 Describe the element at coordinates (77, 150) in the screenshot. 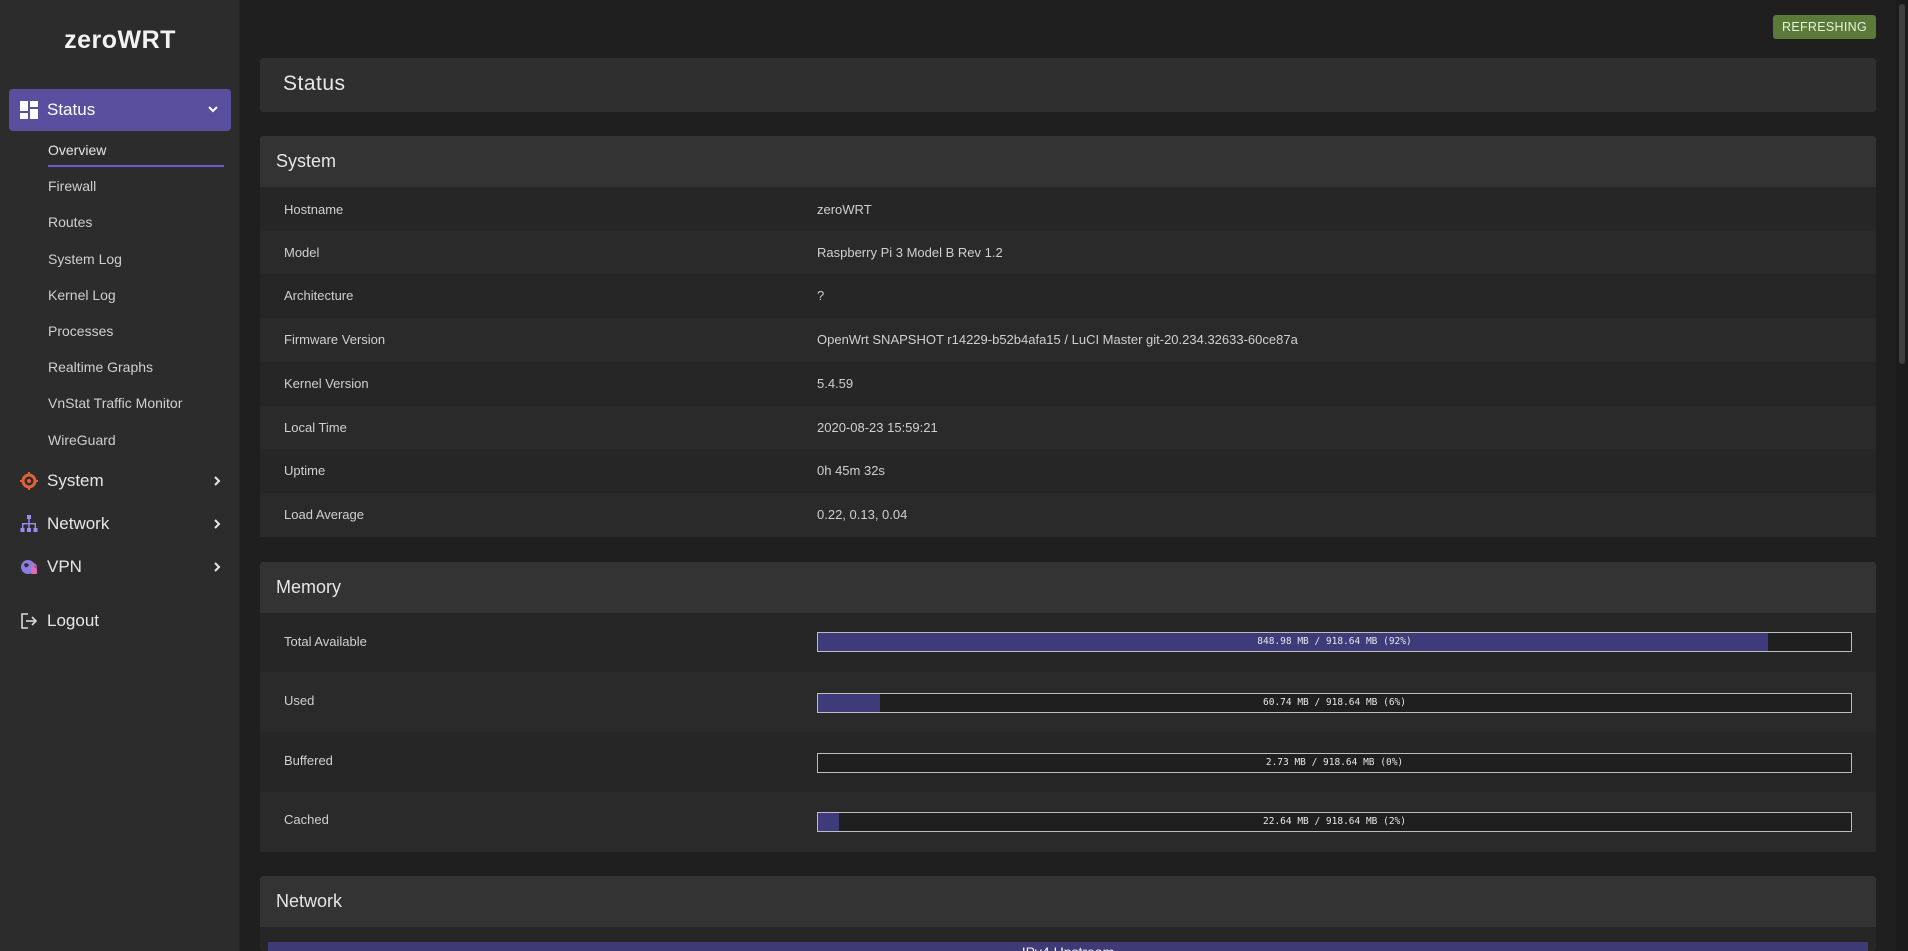

I see `sidebar-item-overview: Overview` at that location.